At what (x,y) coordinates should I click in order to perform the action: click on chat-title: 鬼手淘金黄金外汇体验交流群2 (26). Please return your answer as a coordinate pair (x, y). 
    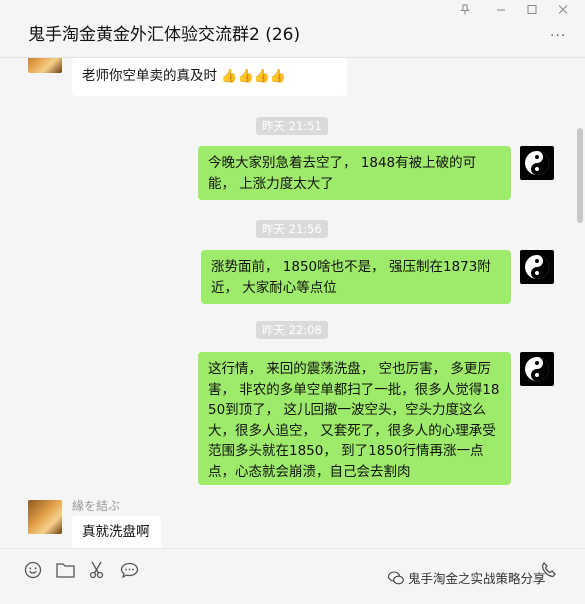
    Looking at the image, I should click on (164, 35).